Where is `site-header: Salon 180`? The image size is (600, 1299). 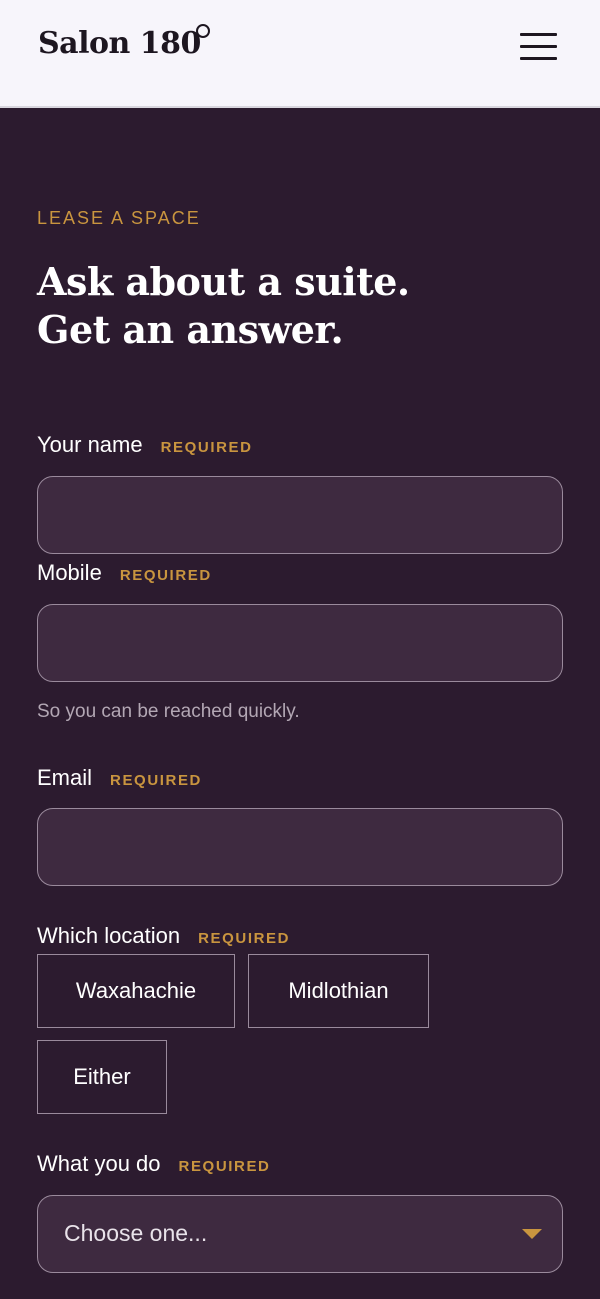
site-header: Salon 180 is located at coordinates (300, 46).